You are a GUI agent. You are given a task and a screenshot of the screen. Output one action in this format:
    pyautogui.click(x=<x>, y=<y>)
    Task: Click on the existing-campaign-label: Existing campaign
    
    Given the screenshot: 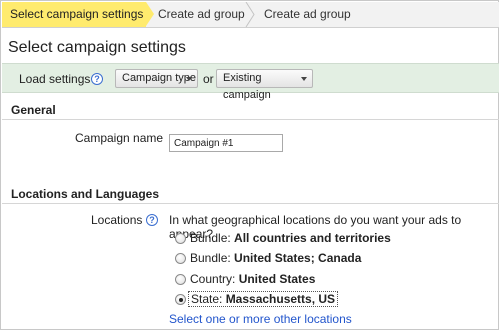 What is the action you would take?
    pyautogui.click(x=247, y=86)
    